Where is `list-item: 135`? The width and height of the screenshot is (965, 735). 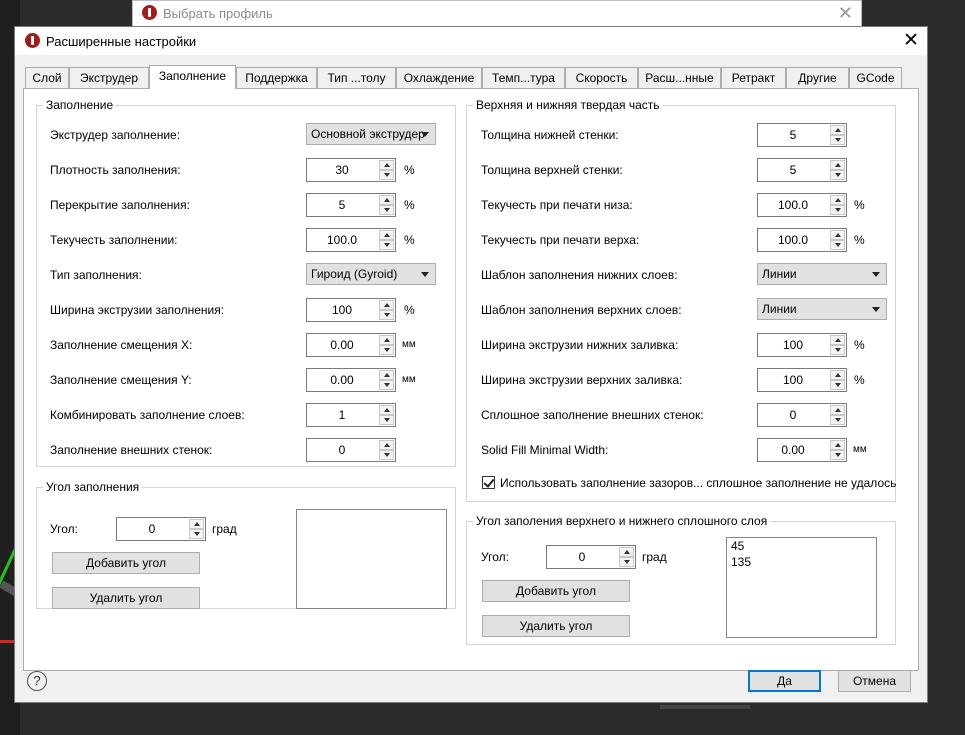 list-item: 135 is located at coordinates (801, 562).